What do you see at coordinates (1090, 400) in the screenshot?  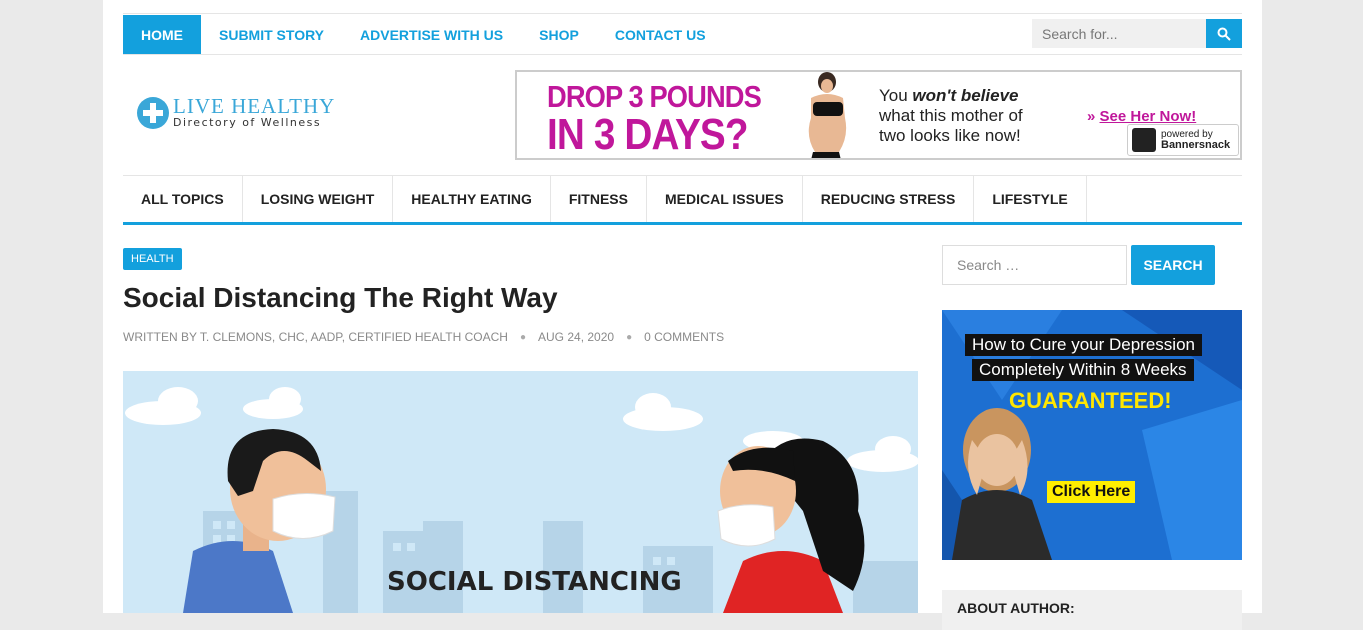 I see `ad-guarantee: GUARANTEED!` at bounding box center [1090, 400].